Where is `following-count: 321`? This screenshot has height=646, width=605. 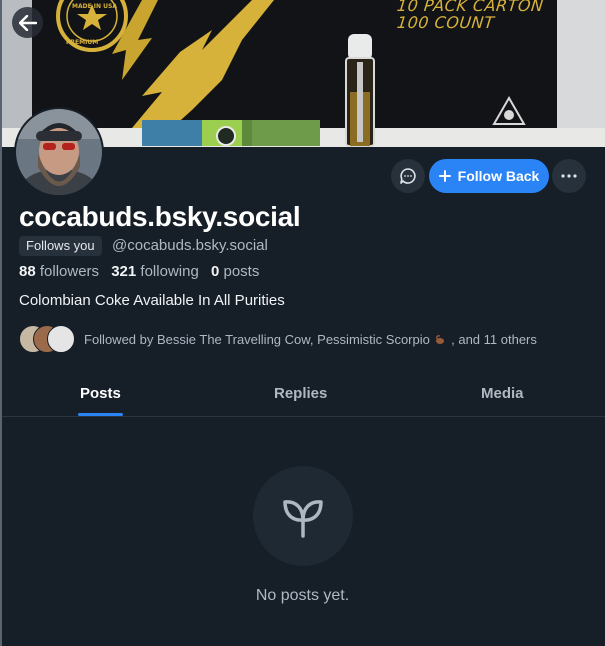
following-count: 321 is located at coordinates (124, 271).